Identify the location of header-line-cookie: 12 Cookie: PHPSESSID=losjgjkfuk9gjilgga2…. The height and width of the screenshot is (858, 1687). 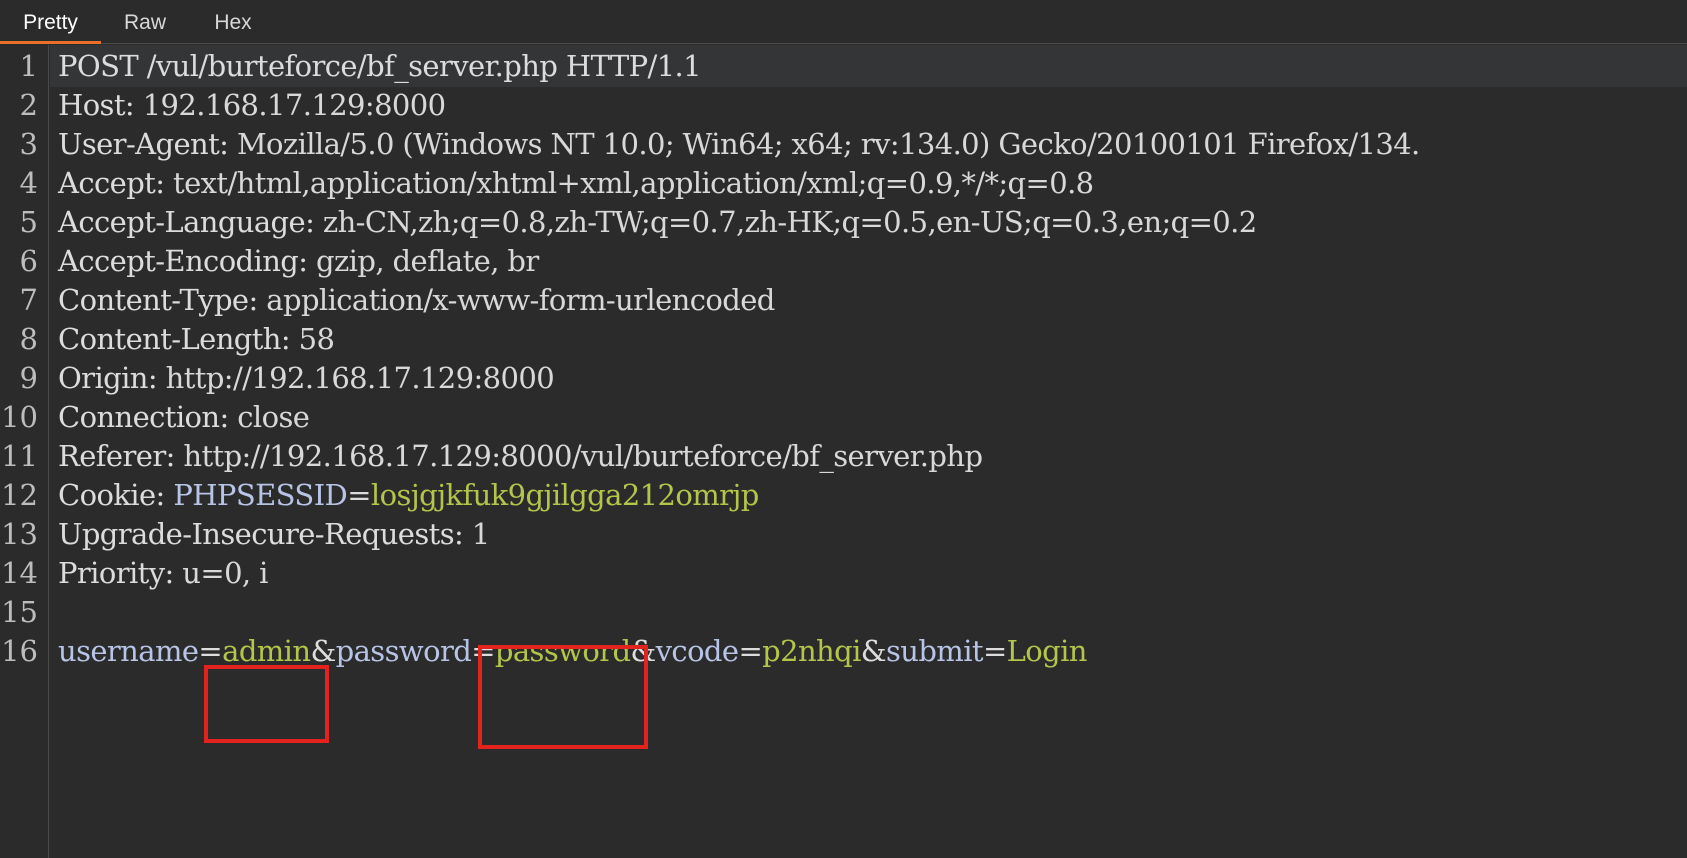
(843, 495).